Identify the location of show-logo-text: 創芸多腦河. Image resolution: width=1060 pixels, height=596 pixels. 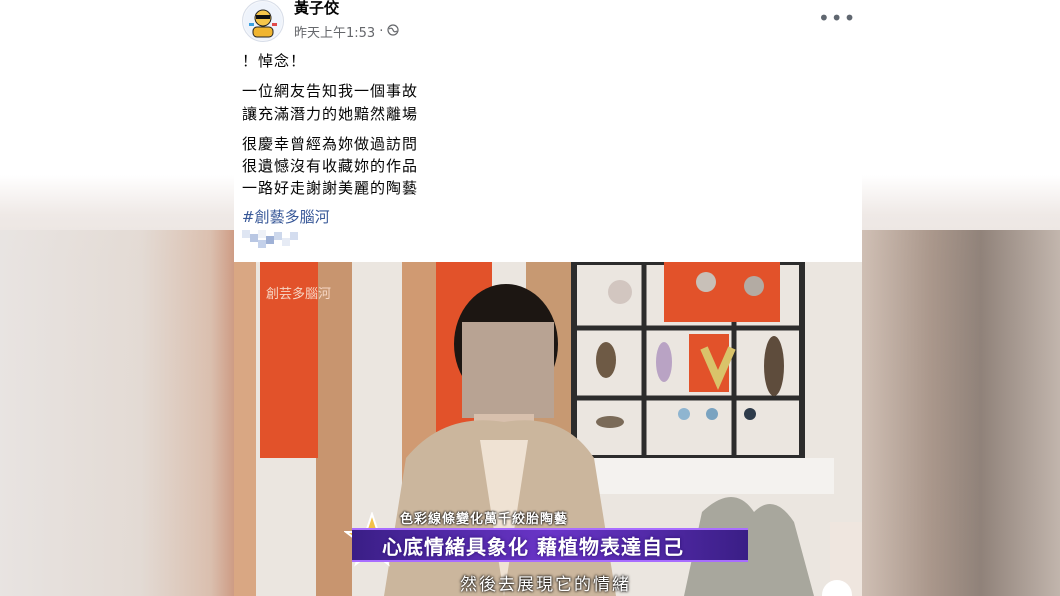
(298, 294).